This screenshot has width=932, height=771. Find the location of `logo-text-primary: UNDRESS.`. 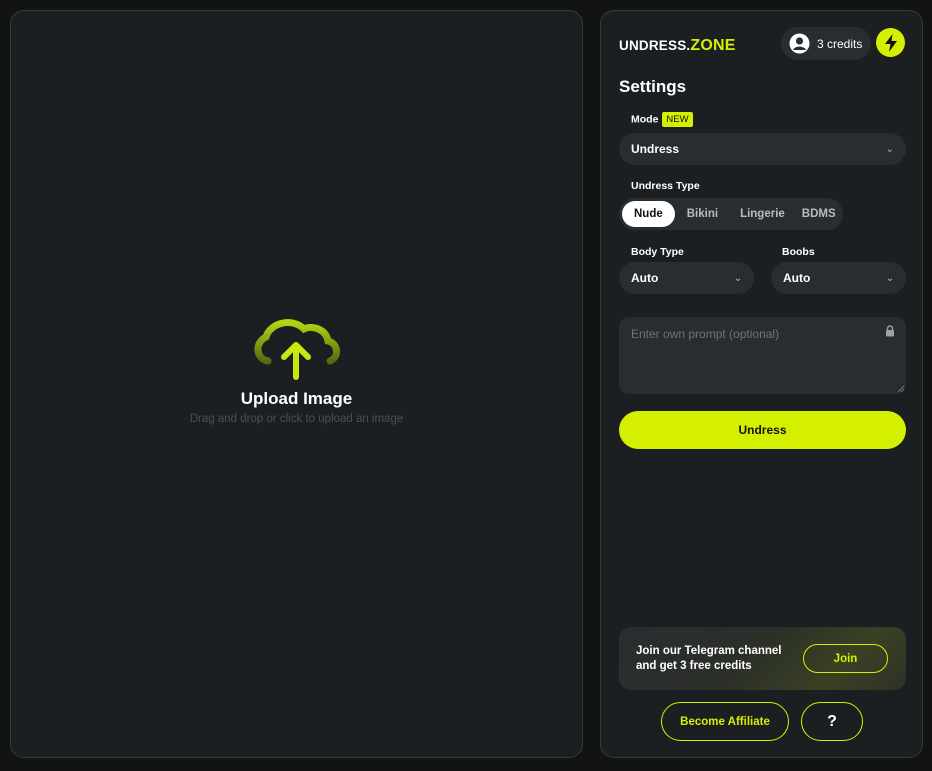

logo-text-primary: UNDRESS. is located at coordinates (655, 45).